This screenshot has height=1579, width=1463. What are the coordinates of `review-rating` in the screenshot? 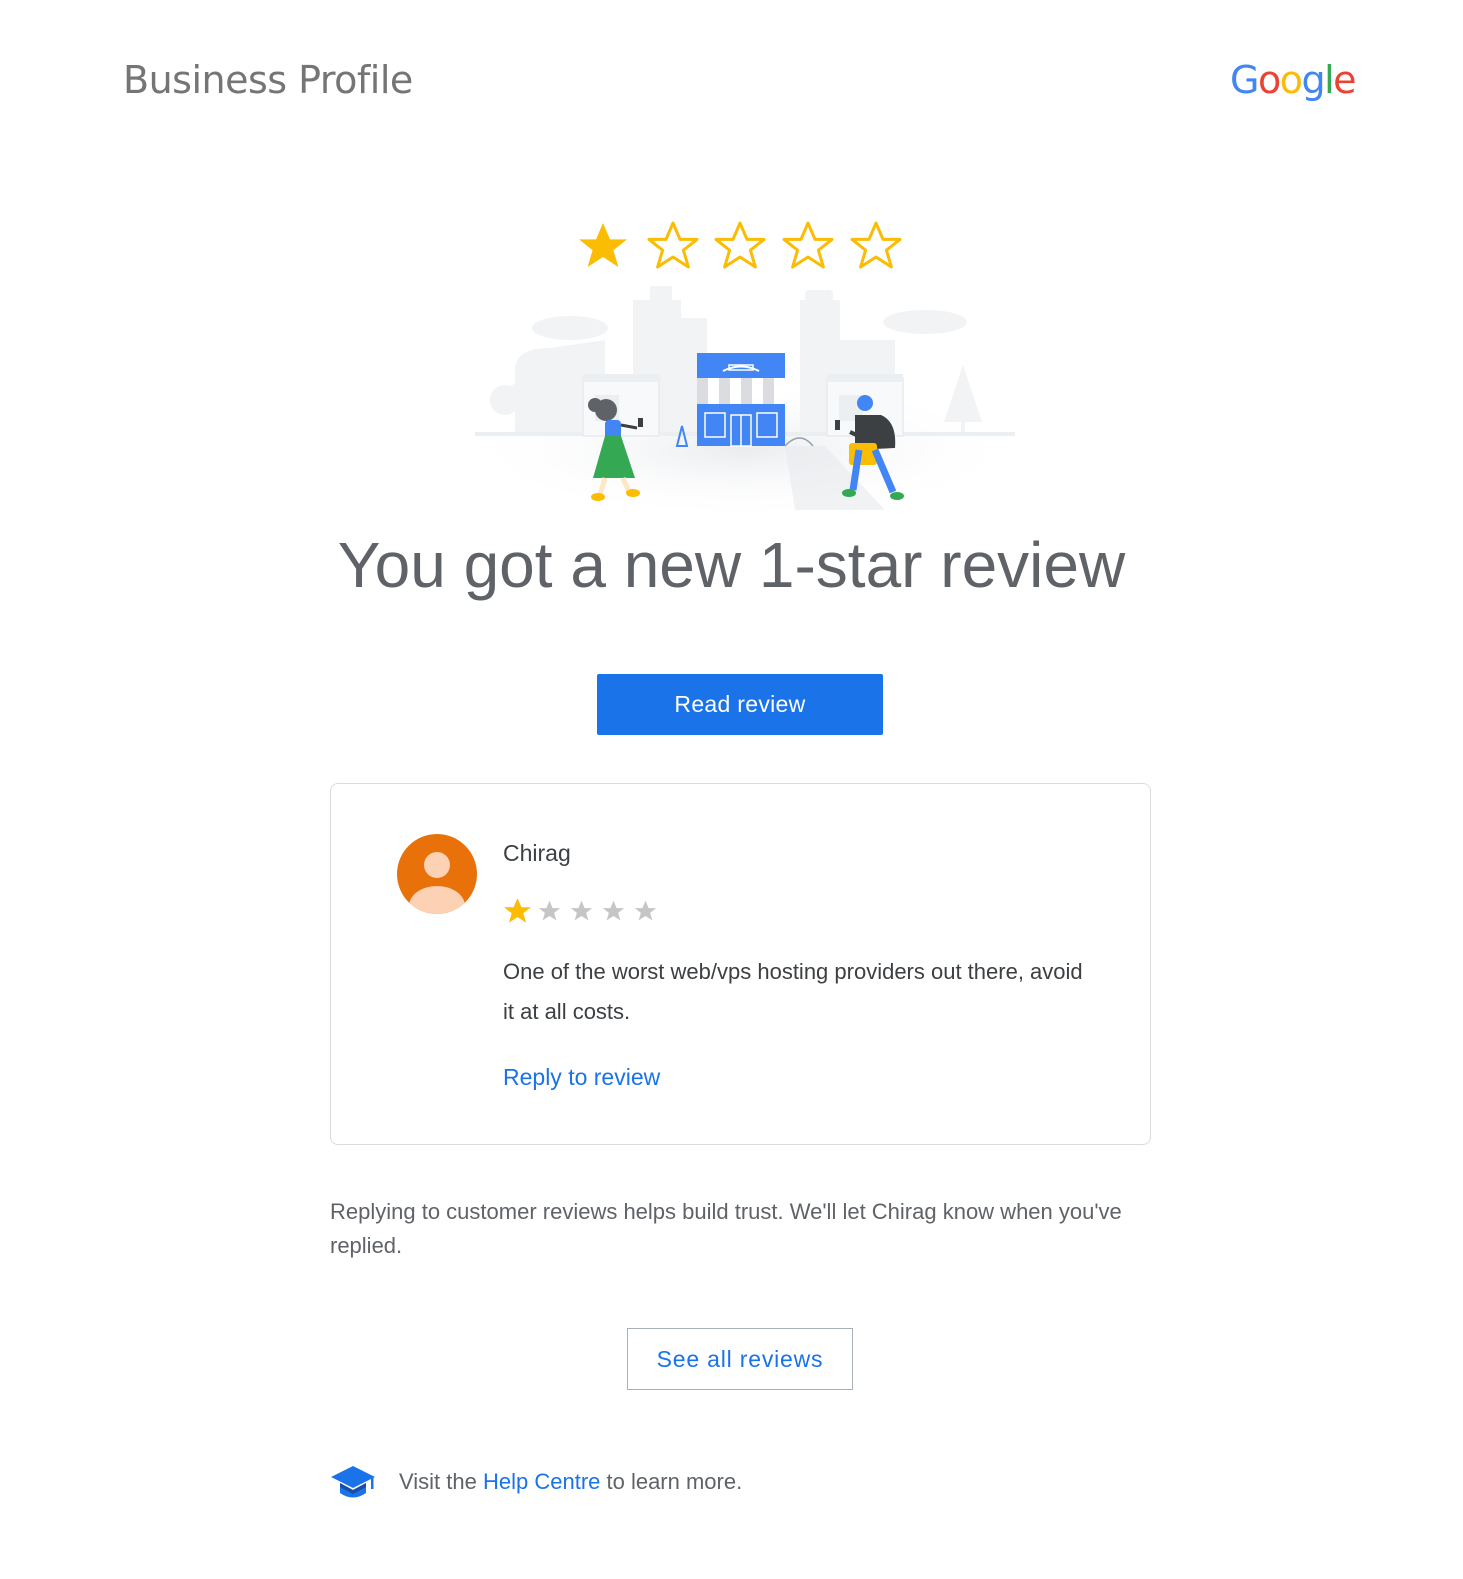 It's located at (581, 911).